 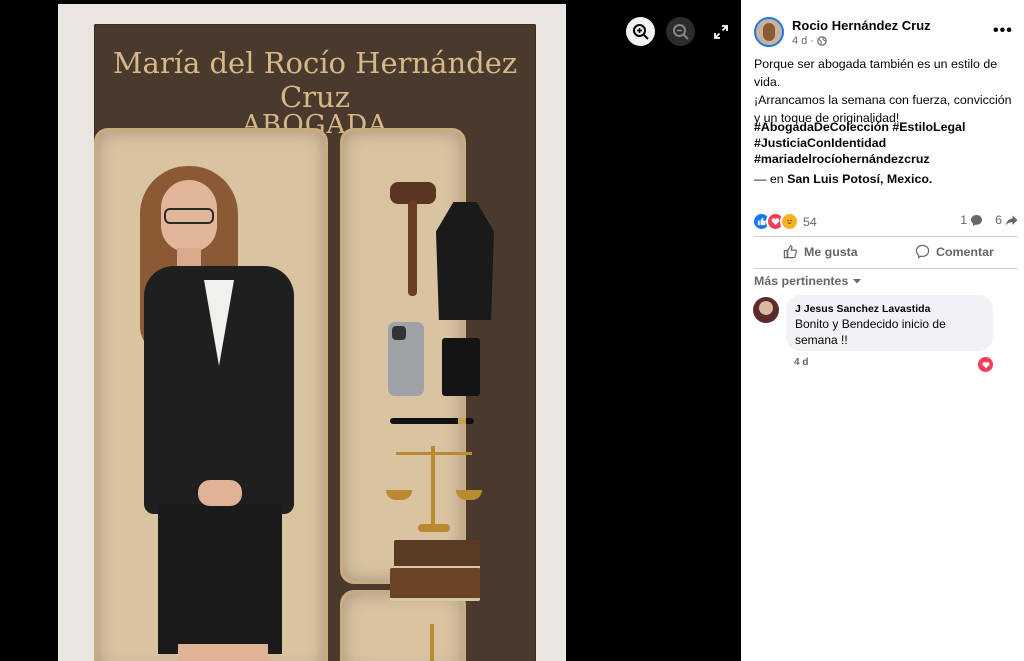 What do you see at coordinates (790, 252) in the screenshot?
I see `thumbs-up-icon` at bounding box center [790, 252].